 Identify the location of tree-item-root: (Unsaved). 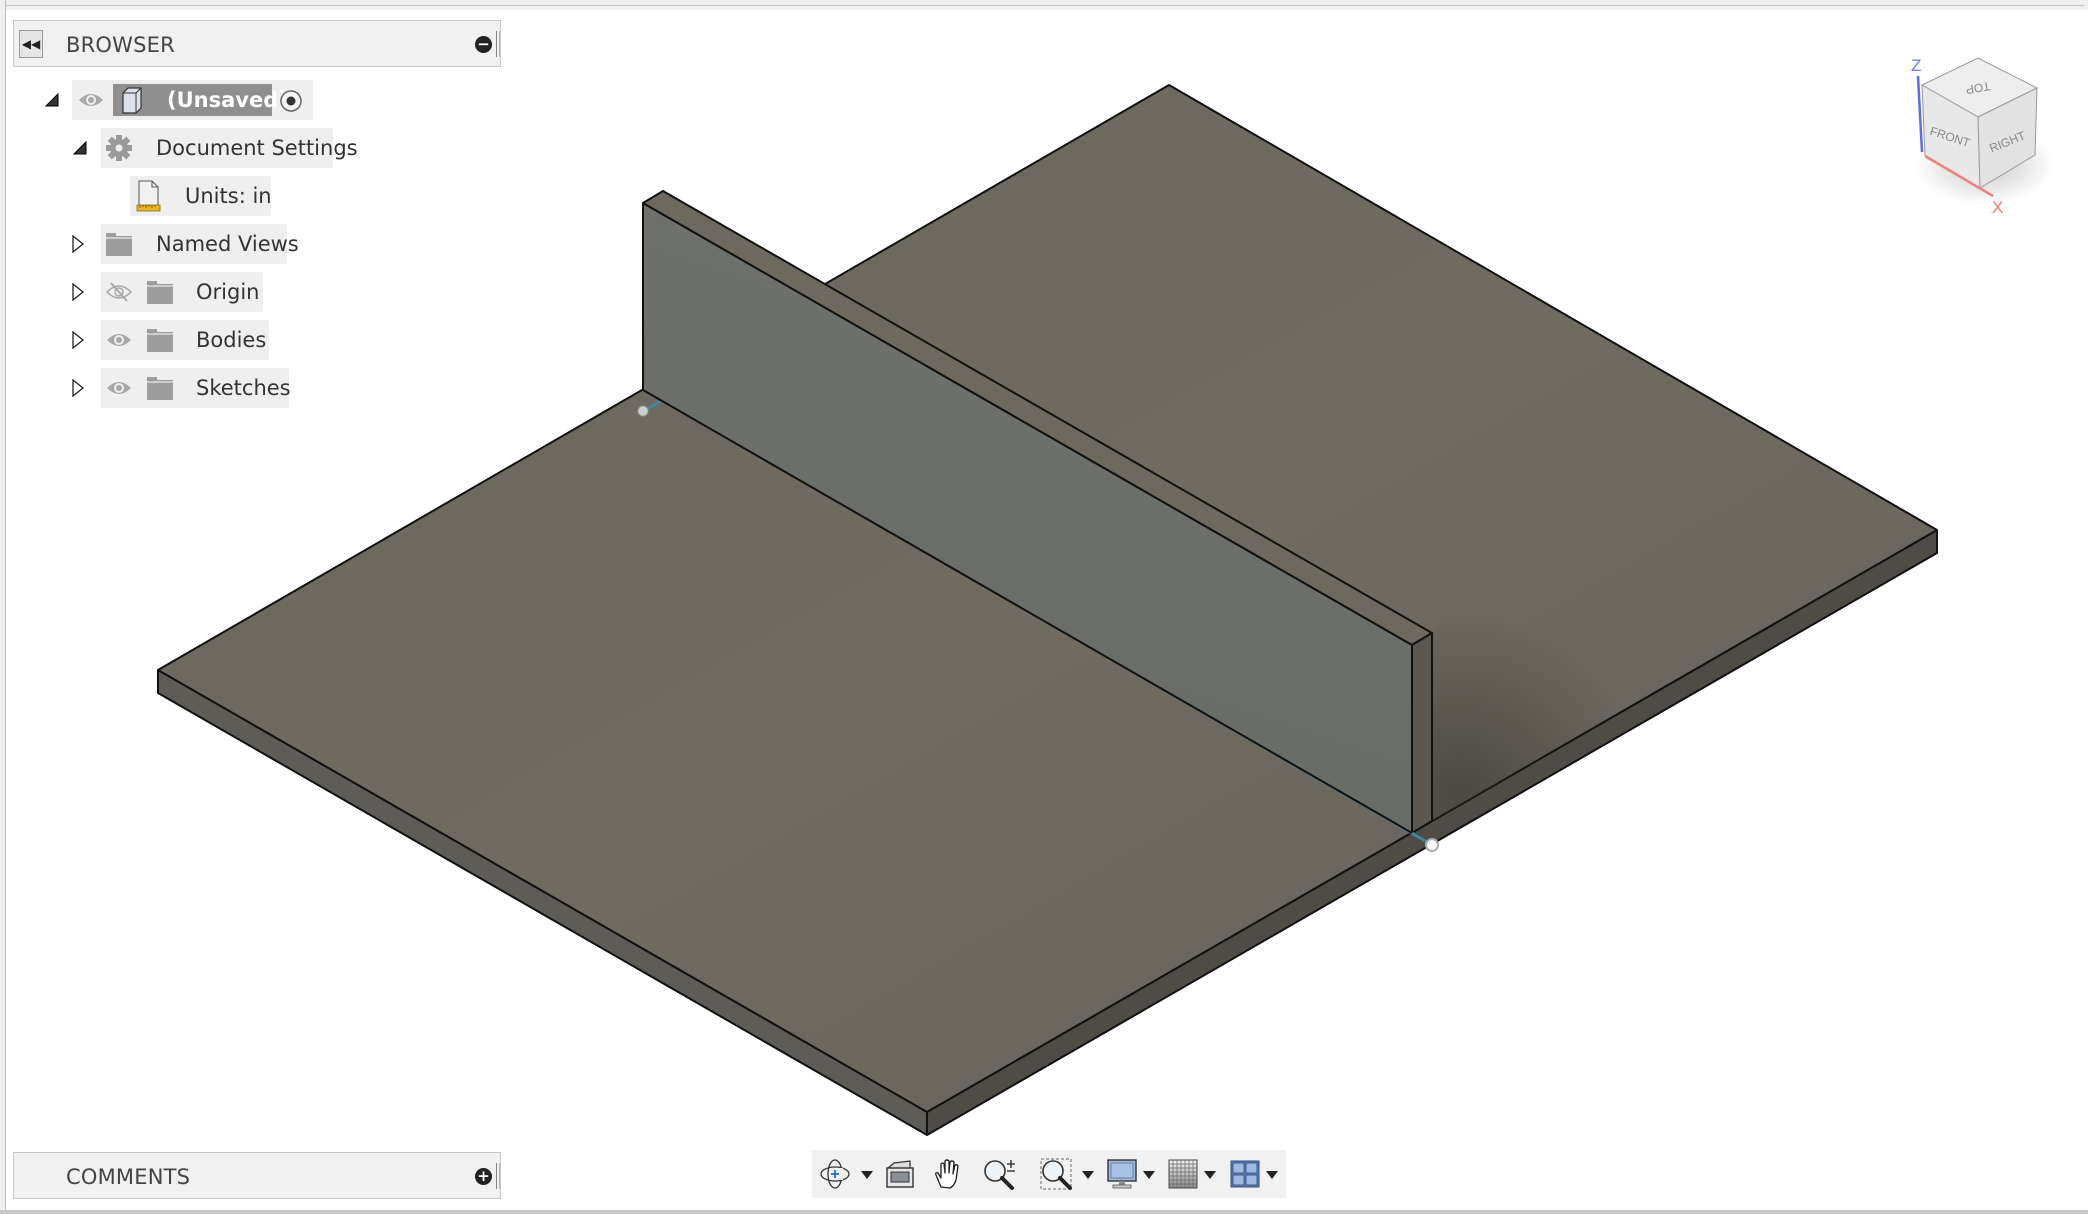
(170, 100).